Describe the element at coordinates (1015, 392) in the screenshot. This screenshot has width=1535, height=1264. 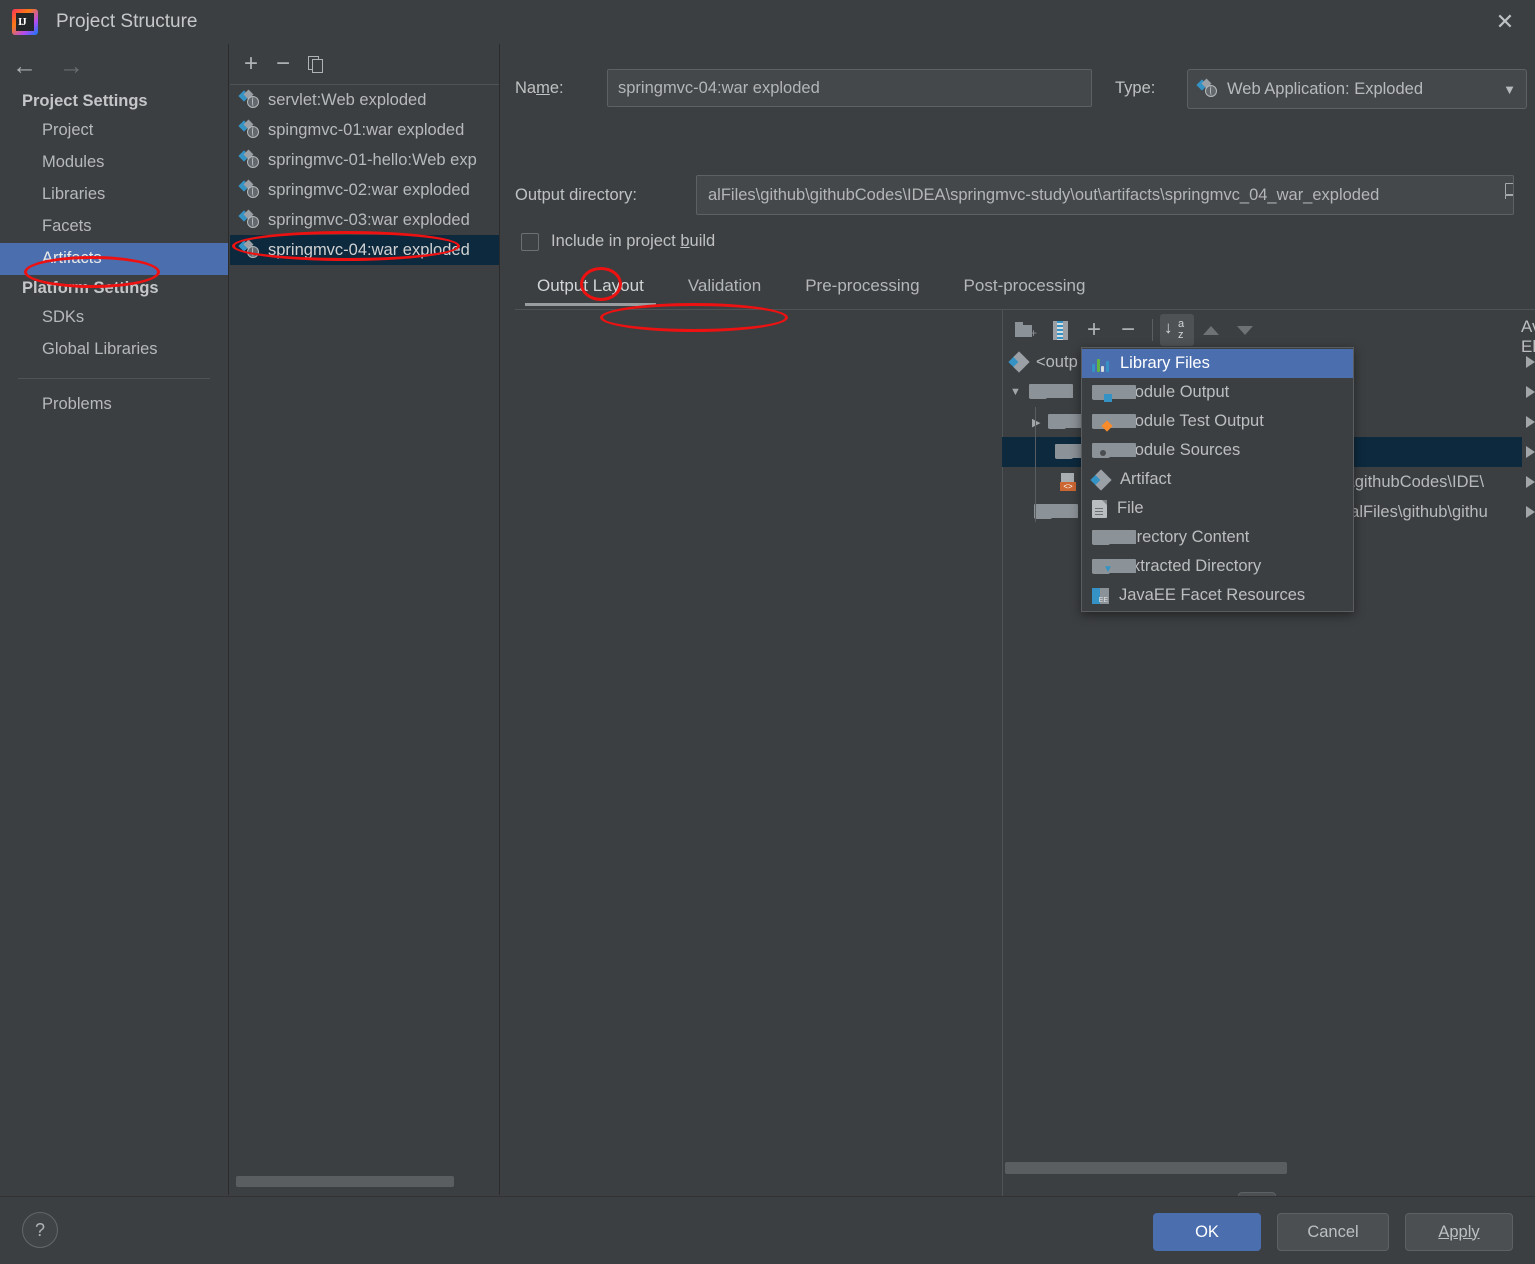
I see `chevron-down-icon: ▼` at that location.